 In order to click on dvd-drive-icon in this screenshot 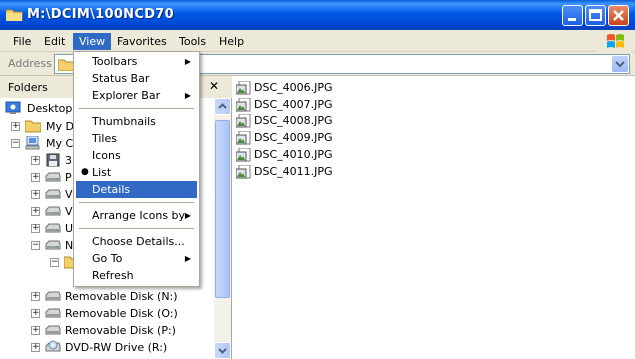, I will do `click(53, 347)`.